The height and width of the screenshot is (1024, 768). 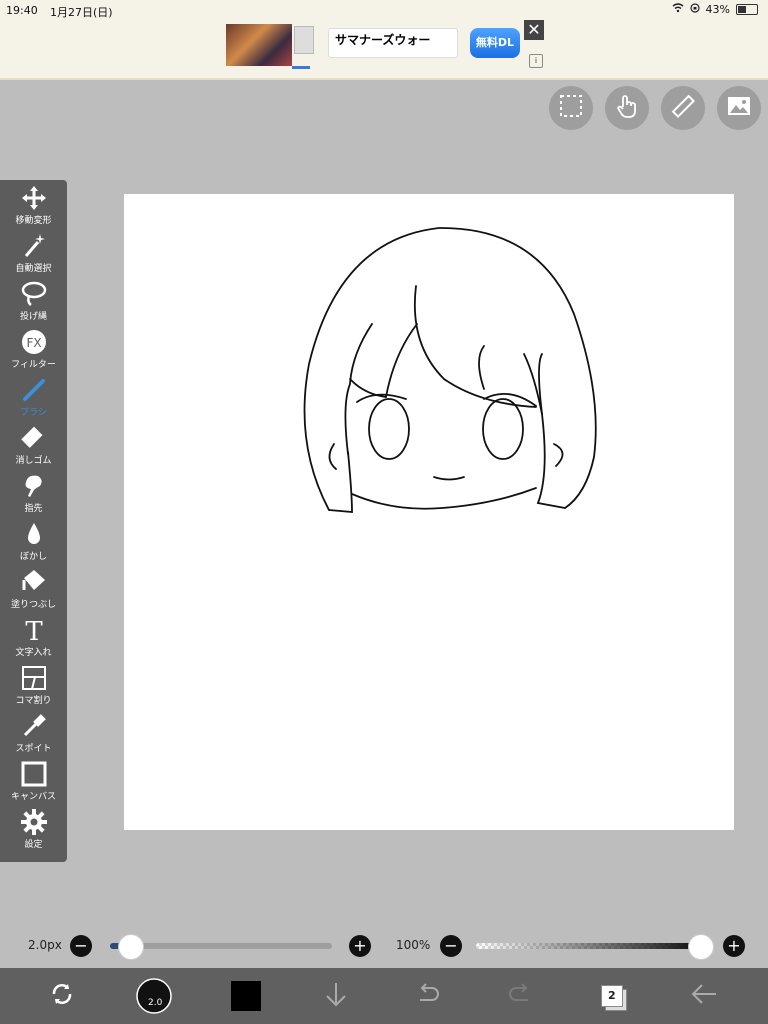 I want to click on opacity-track, so click(x=587, y=946).